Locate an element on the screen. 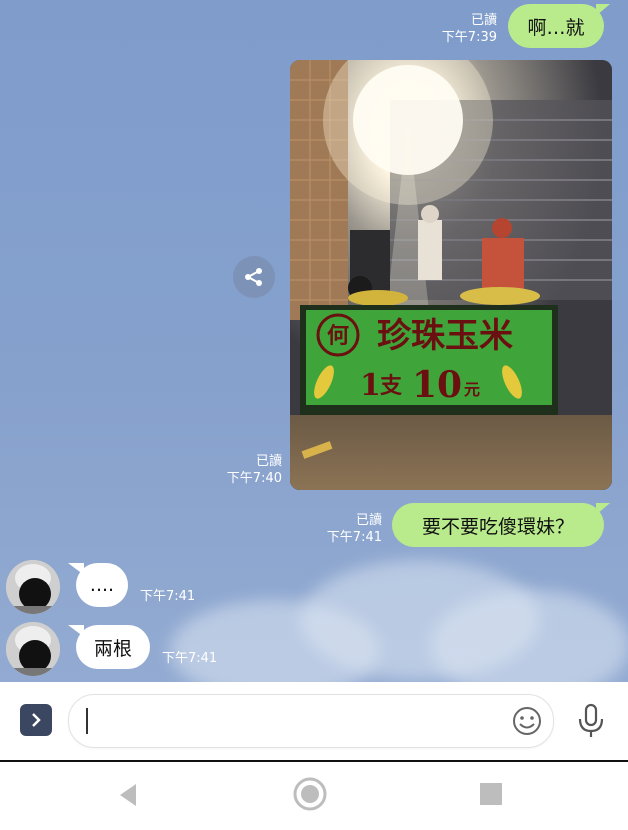 The image size is (628, 830). expand-menu-button is located at coordinates (36, 720).